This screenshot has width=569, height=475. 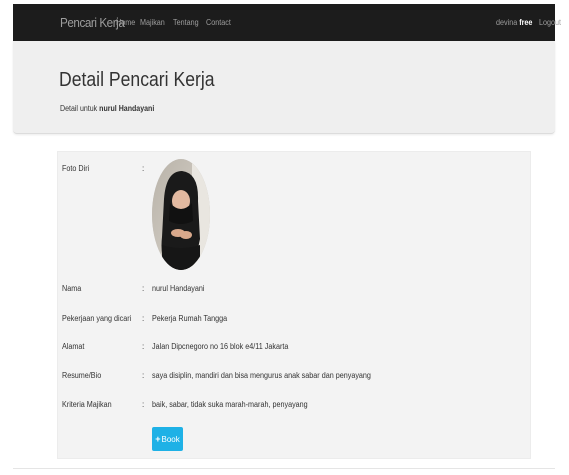 I want to click on user-name: devina, so click(x=507, y=22).